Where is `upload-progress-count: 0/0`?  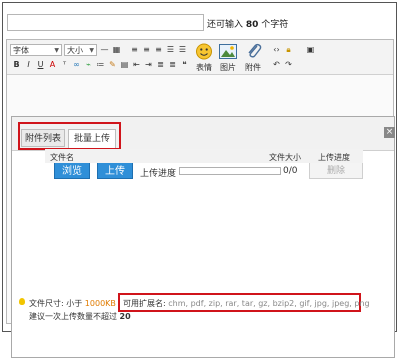
upload-progress-count: 0/0 is located at coordinates (290, 171).